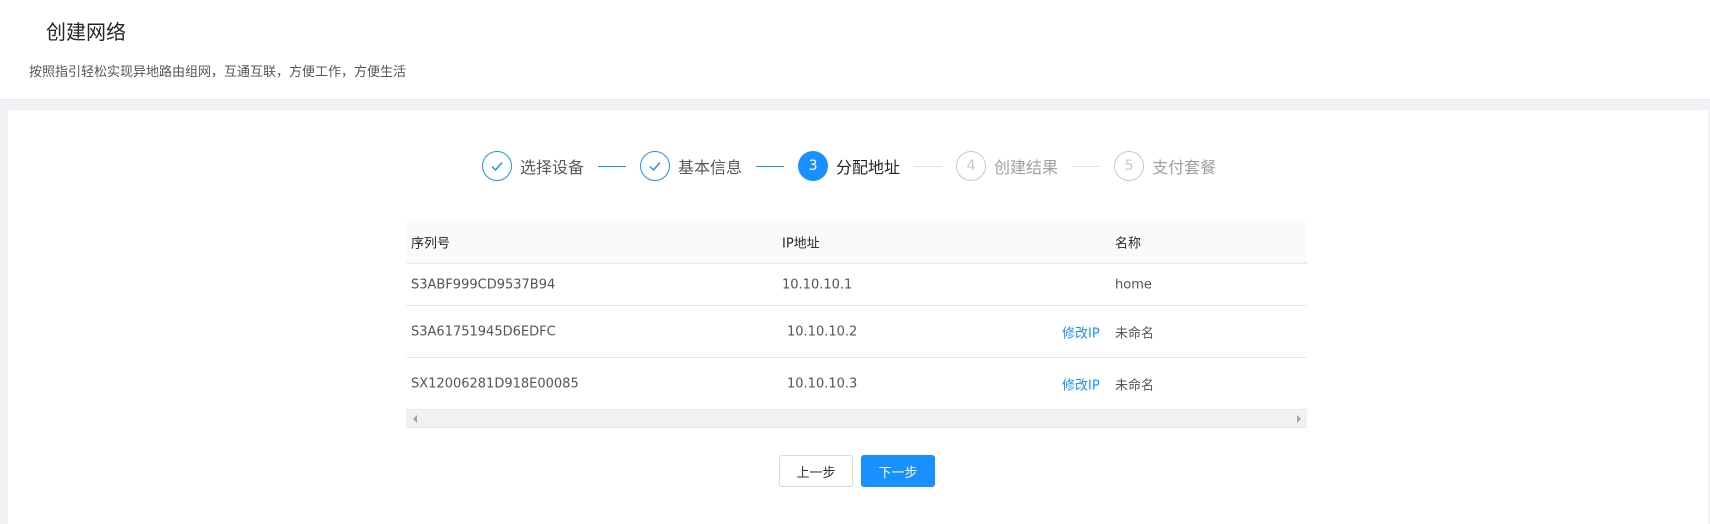 The width and height of the screenshot is (1710, 524). What do you see at coordinates (801, 244) in the screenshot?
I see `column-header-ip: IP地址` at bounding box center [801, 244].